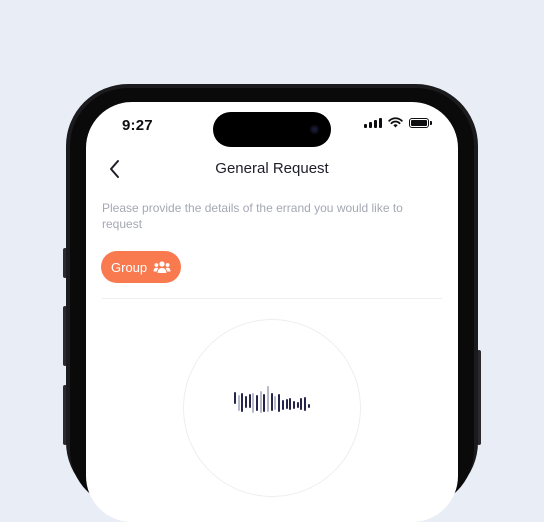 Image resolution: width=544 pixels, height=522 pixels. Describe the element at coordinates (129, 267) in the screenshot. I see `chip-label: Group` at that location.